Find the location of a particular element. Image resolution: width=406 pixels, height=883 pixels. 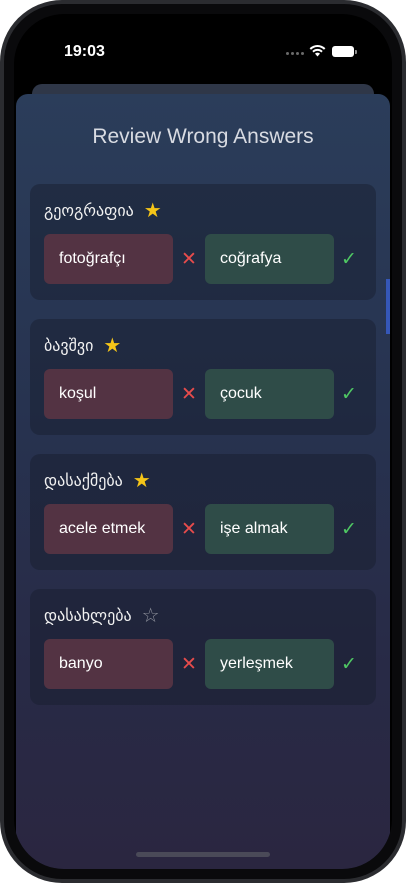

answer-row: acele etmek ✕ işe almak ✓ is located at coordinates (202, 529).